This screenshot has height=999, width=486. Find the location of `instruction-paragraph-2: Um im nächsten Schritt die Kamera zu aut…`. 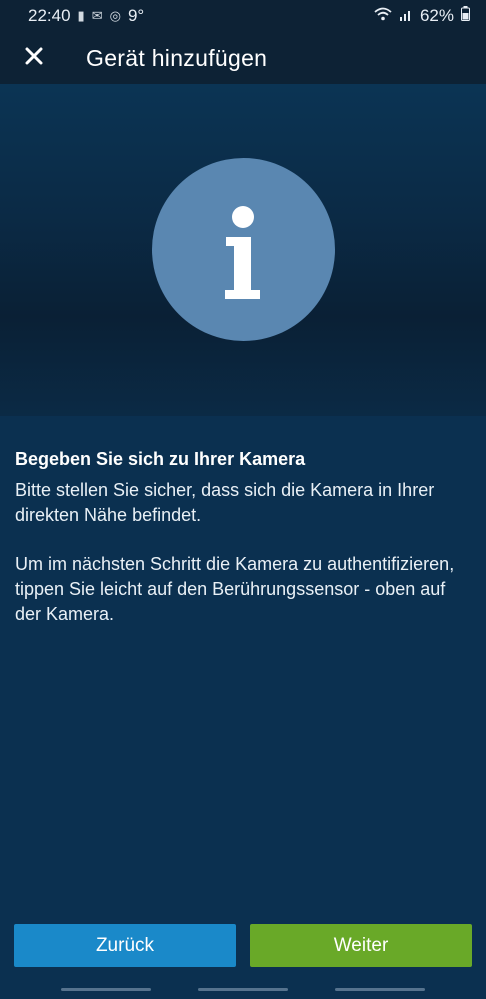

instruction-paragraph-2: Um im nächsten Schritt die Kamera zu aut… is located at coordinates (235, 589).